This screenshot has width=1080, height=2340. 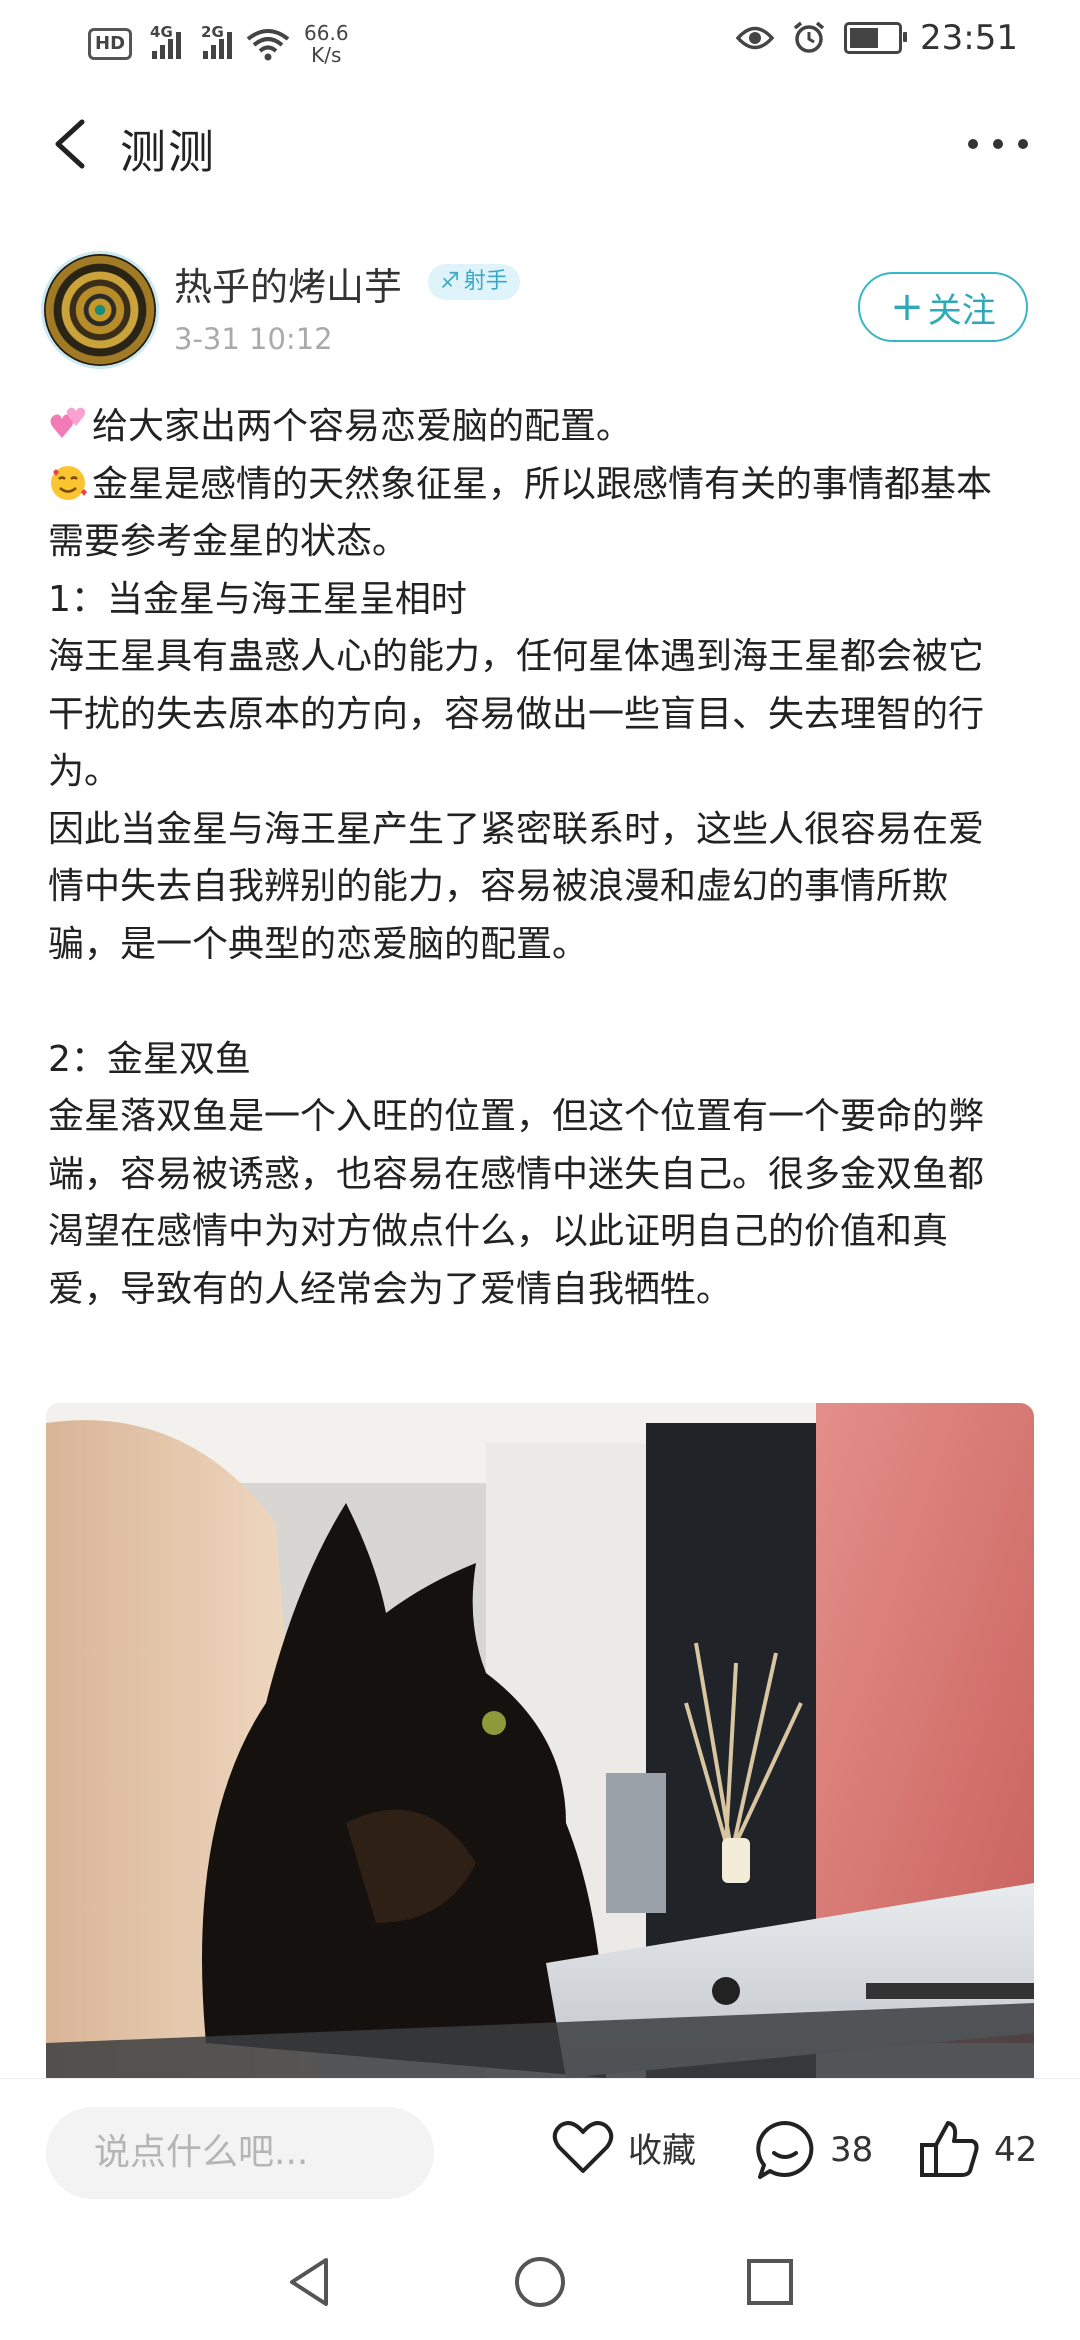 I want to click on comment-count: 38, so click(x=852, y=2150).